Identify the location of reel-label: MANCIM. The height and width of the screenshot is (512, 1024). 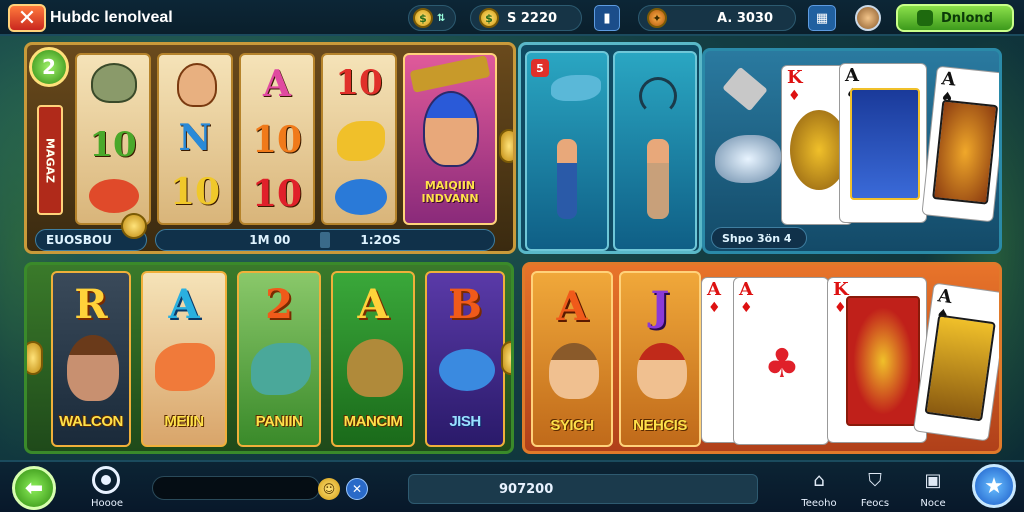
(373, 421).